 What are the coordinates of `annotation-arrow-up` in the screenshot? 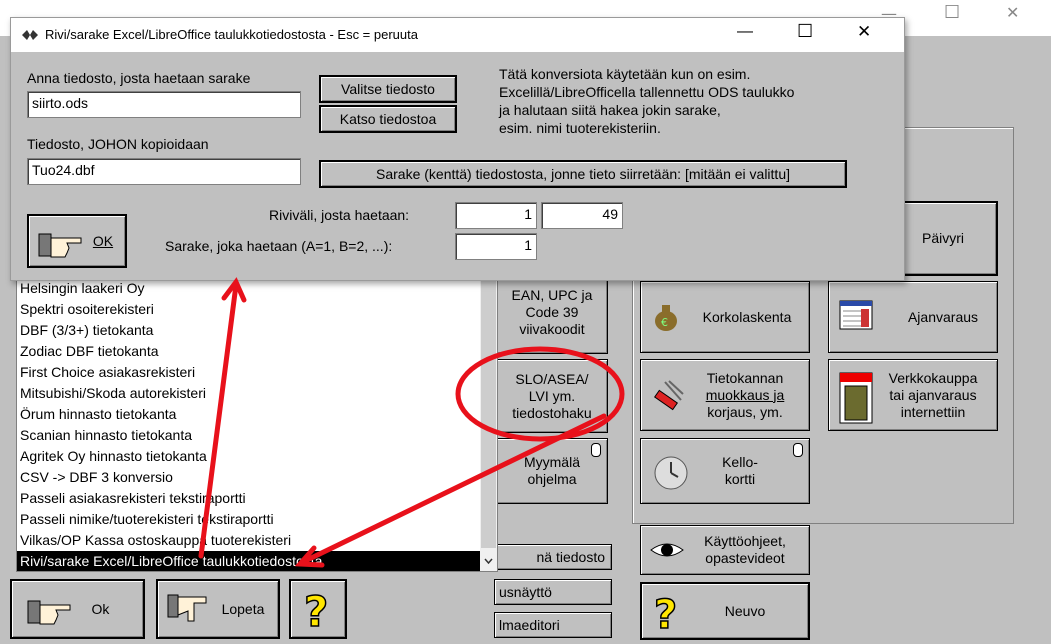 It's located at (218, 420).